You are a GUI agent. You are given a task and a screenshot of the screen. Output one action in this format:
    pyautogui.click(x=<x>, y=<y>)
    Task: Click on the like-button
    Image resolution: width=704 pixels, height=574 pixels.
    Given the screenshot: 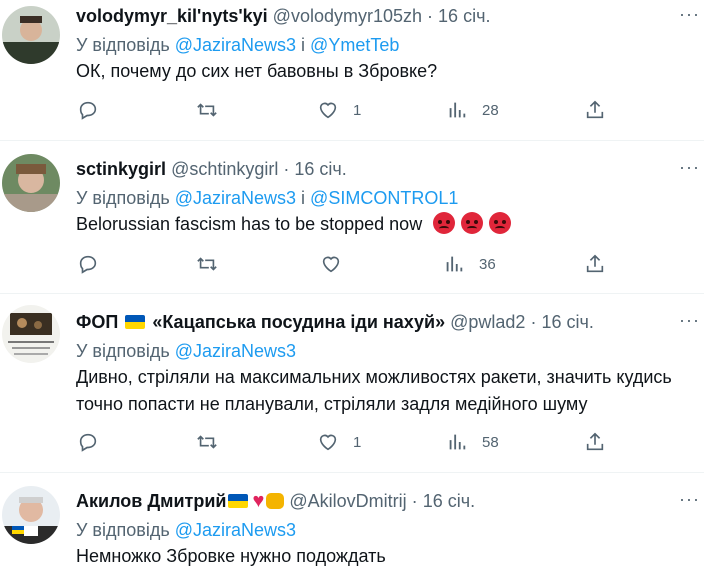 What is the action you would take?
    pyautogui.click(x=338, y=264)
    